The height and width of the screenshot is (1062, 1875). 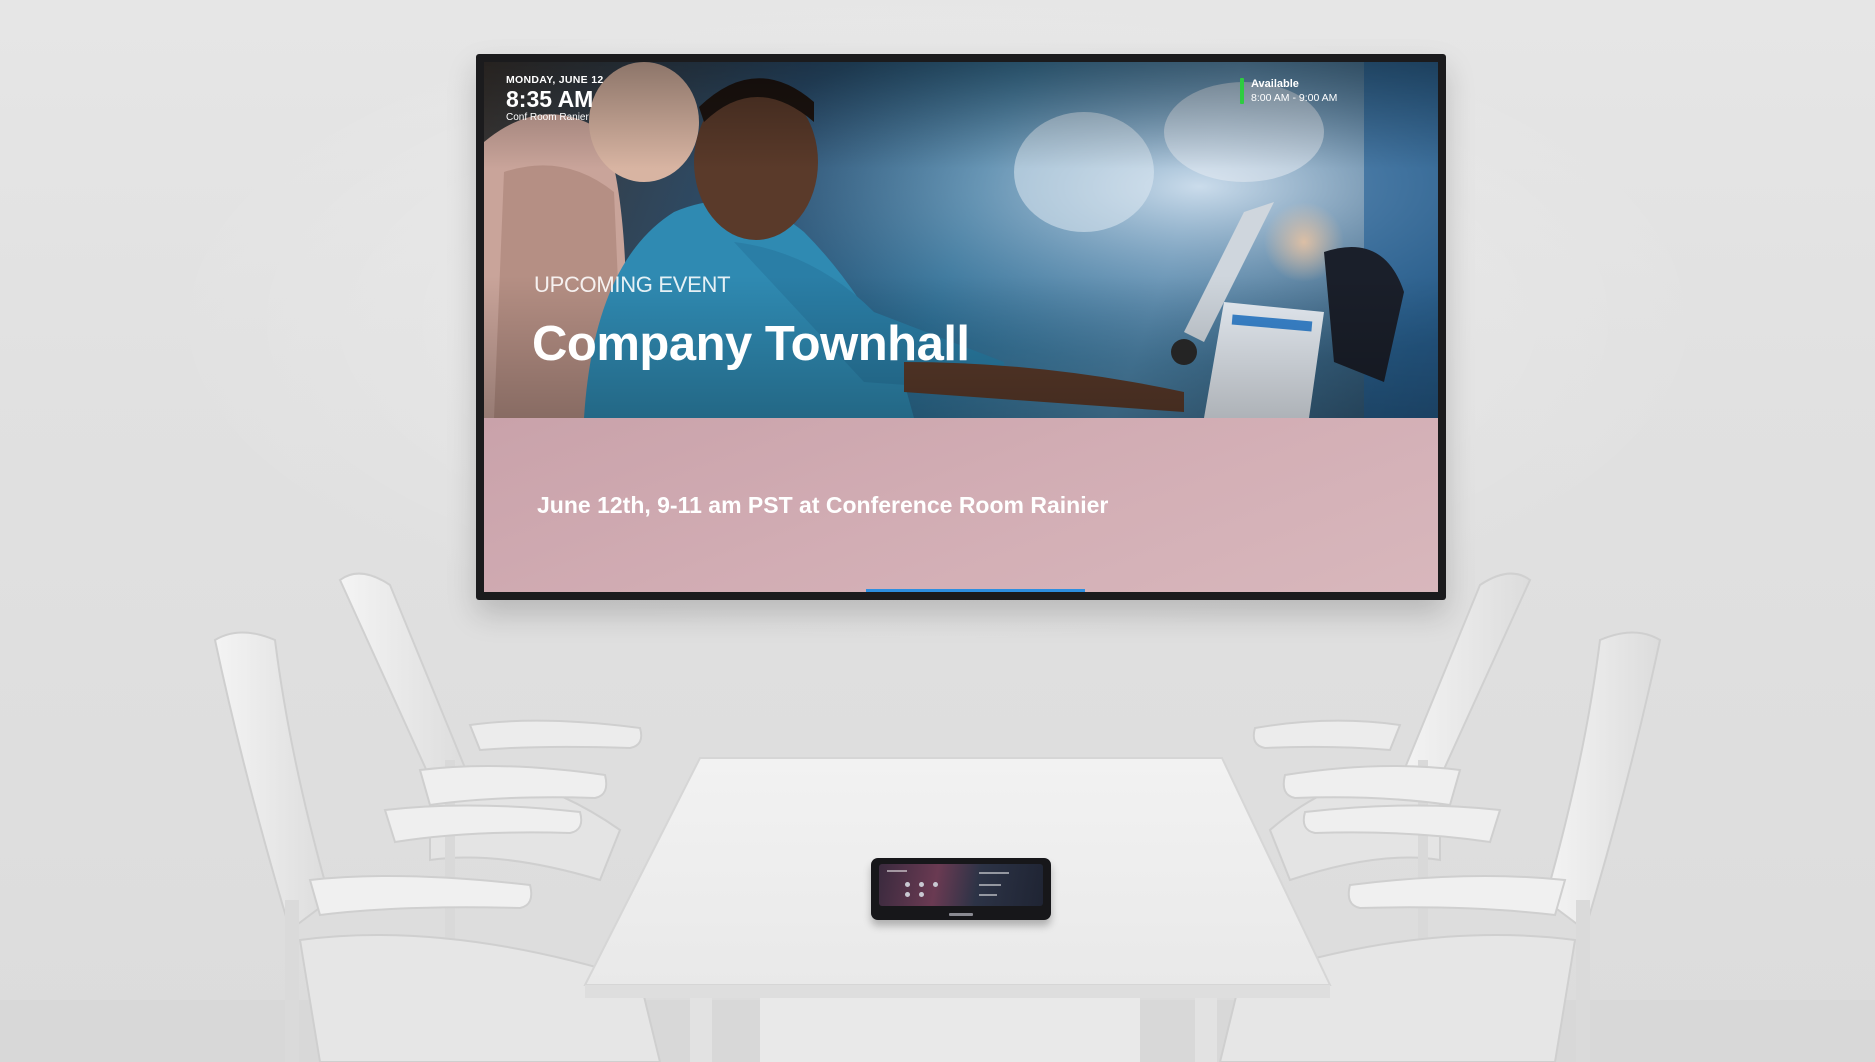 What do you see at coordinates (961, 914) in the screenshot?
I see `panel-logo` at bounding box center [961, 914].